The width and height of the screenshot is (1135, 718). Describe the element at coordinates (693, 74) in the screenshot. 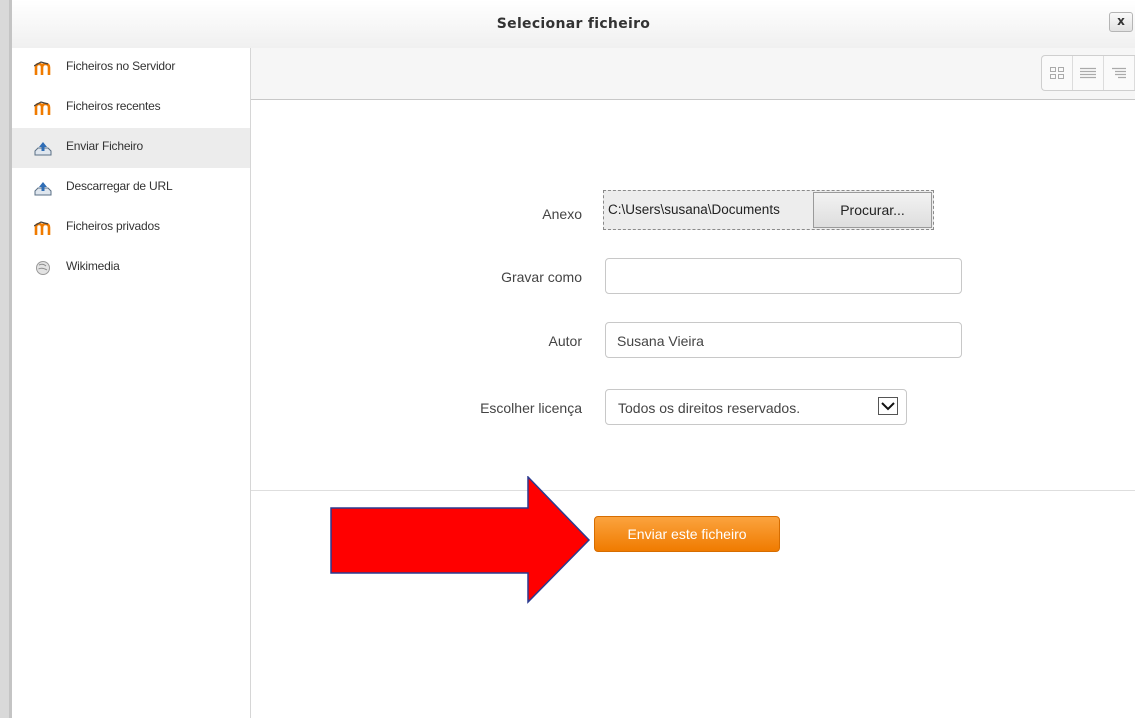

I see `file-view-toolbar` at that location.